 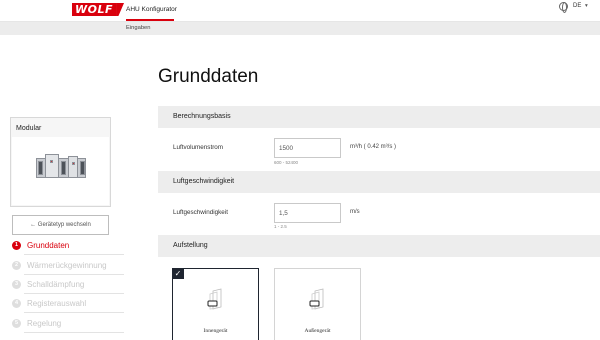 I want to click on active-tab-indicator, so click(x=150, y=20).